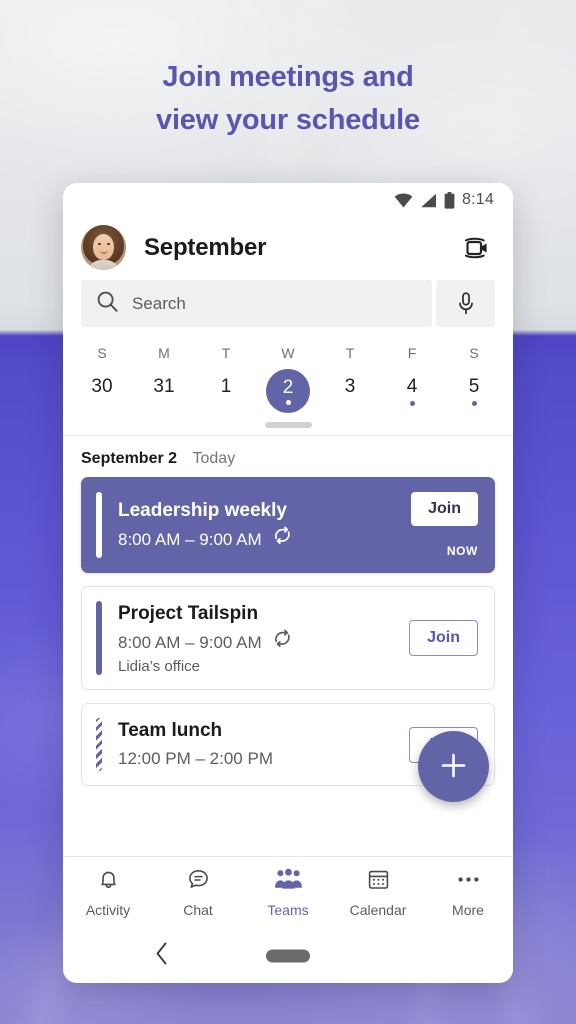 This screenshot has height=1024, width=576. I want to click on home-pill-indicator, so click(288, 955).